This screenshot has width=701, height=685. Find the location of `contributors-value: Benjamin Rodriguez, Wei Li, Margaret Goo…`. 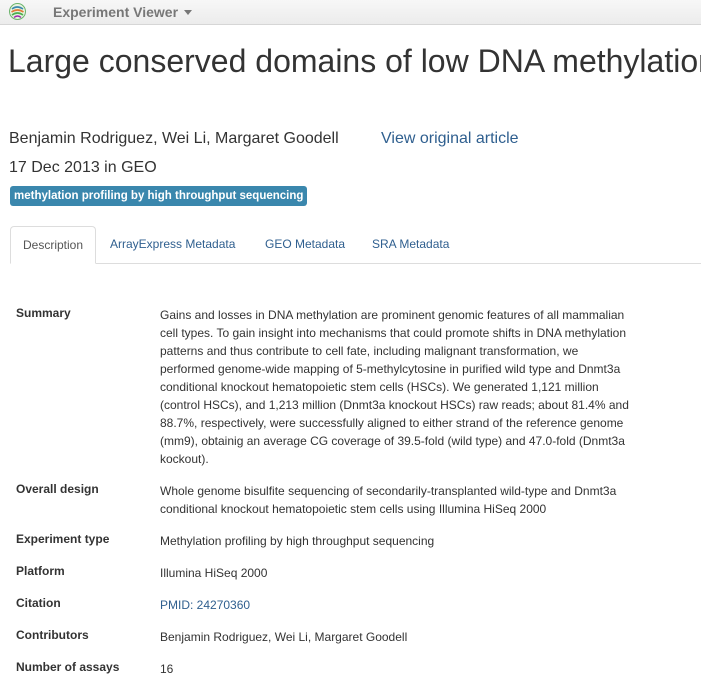

contributors-value: Benjamin Rodriguez, Wei Li, Margaret Goo… is located at coordinates (284, 637).